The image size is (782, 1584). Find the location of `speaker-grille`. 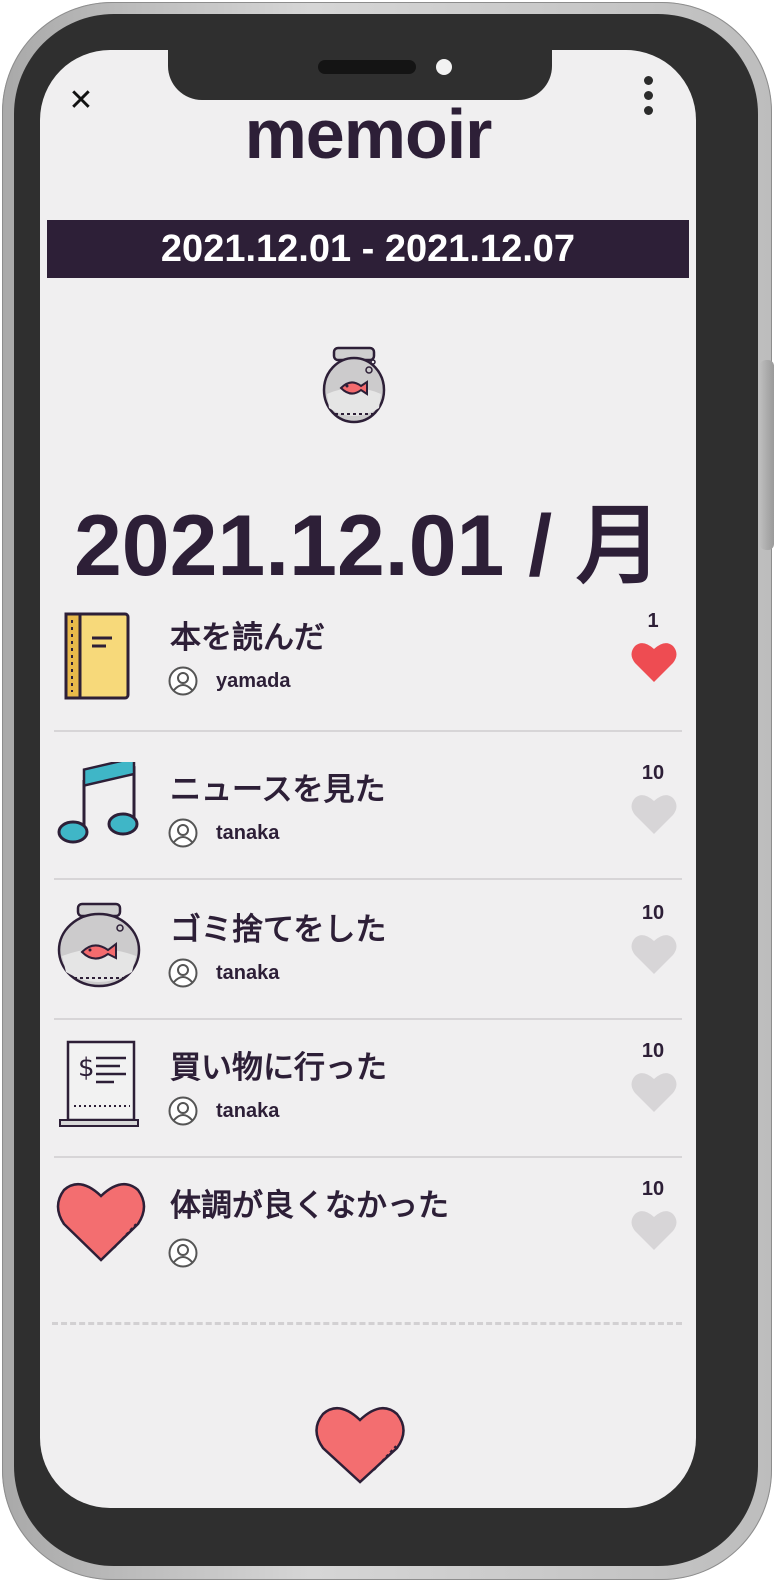

speaker-grille is located at coordinates (367, 67).